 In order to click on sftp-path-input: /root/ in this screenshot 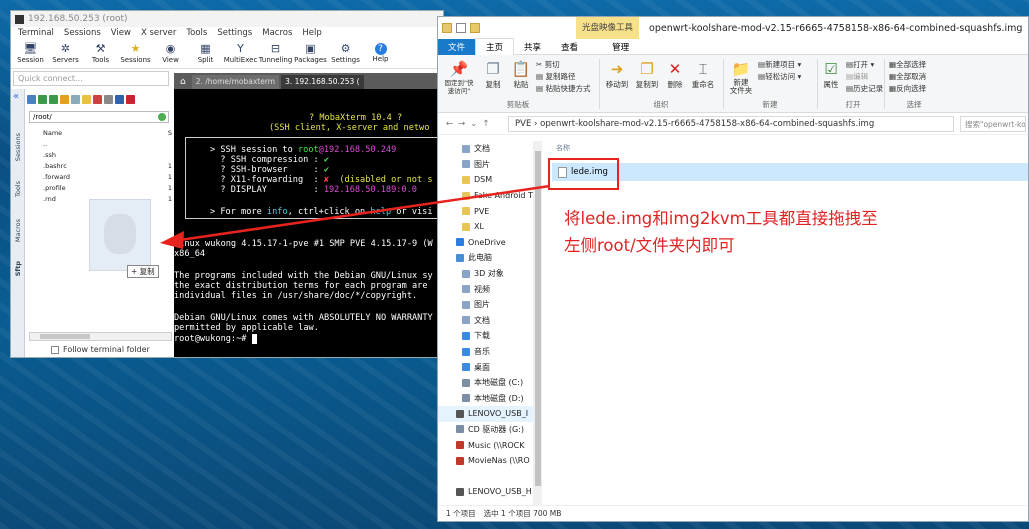, I will do `click(99, 117)`.